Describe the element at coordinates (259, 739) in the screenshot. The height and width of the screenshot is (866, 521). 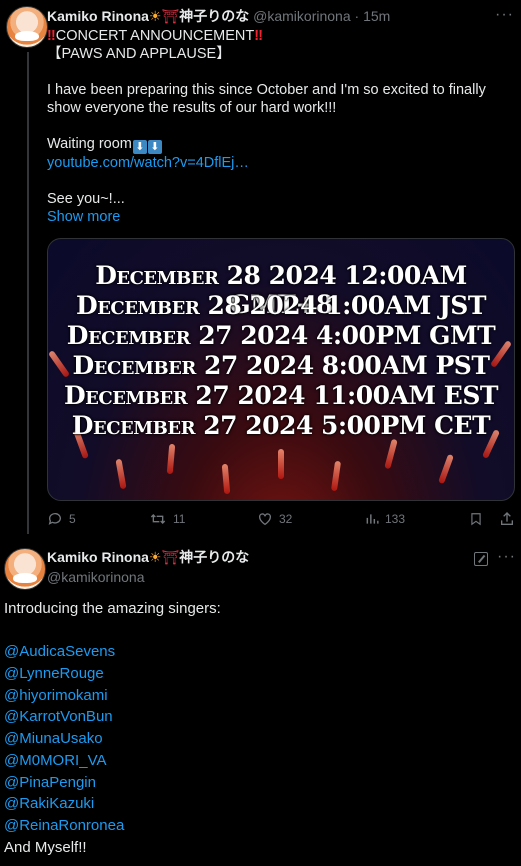
I see `mention-link: @MiunaUsako` at that location.